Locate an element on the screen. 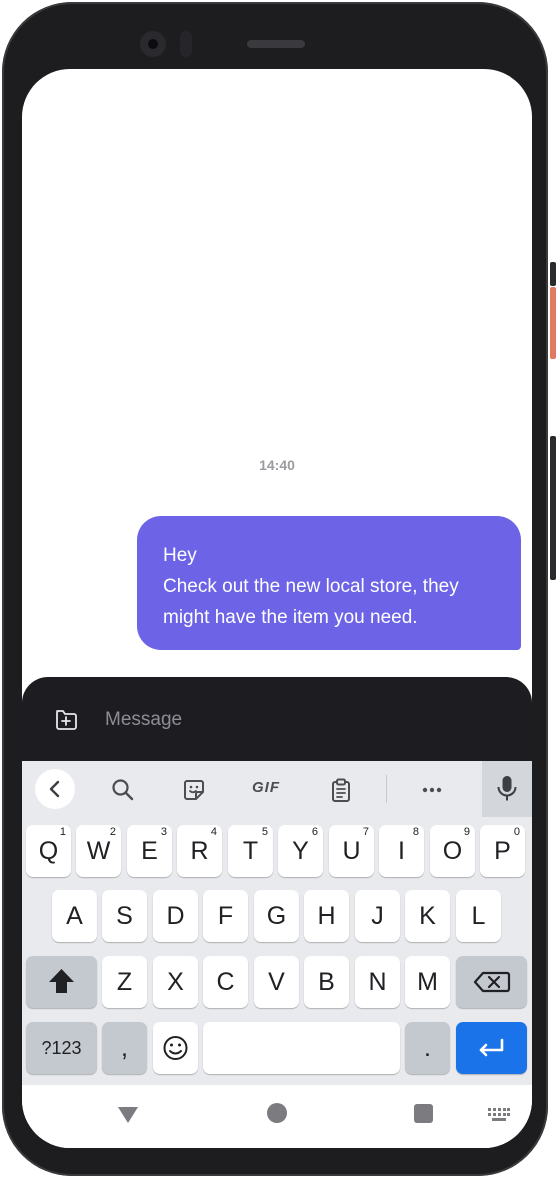  comma-key: , is located at coordinates (124, 1048).